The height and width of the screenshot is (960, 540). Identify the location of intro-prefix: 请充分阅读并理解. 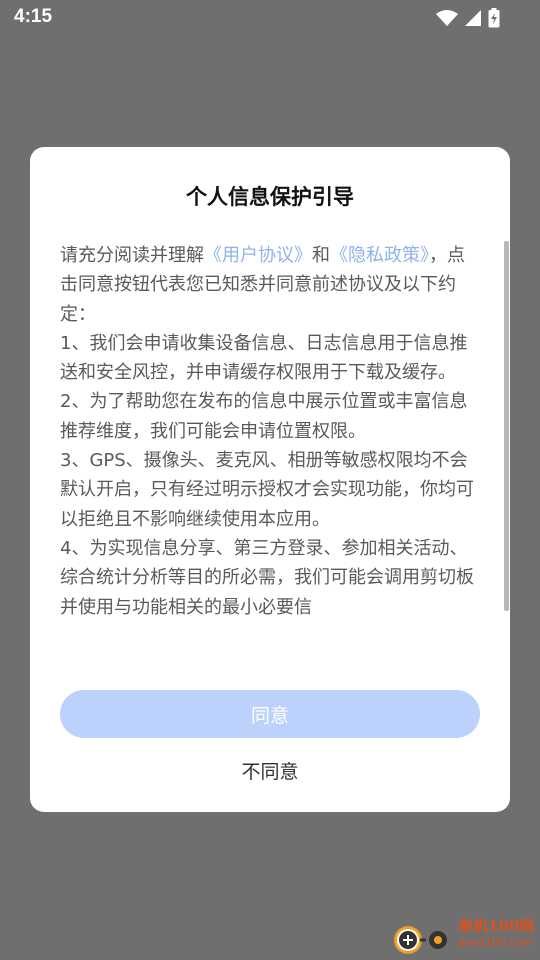
(132, 255).